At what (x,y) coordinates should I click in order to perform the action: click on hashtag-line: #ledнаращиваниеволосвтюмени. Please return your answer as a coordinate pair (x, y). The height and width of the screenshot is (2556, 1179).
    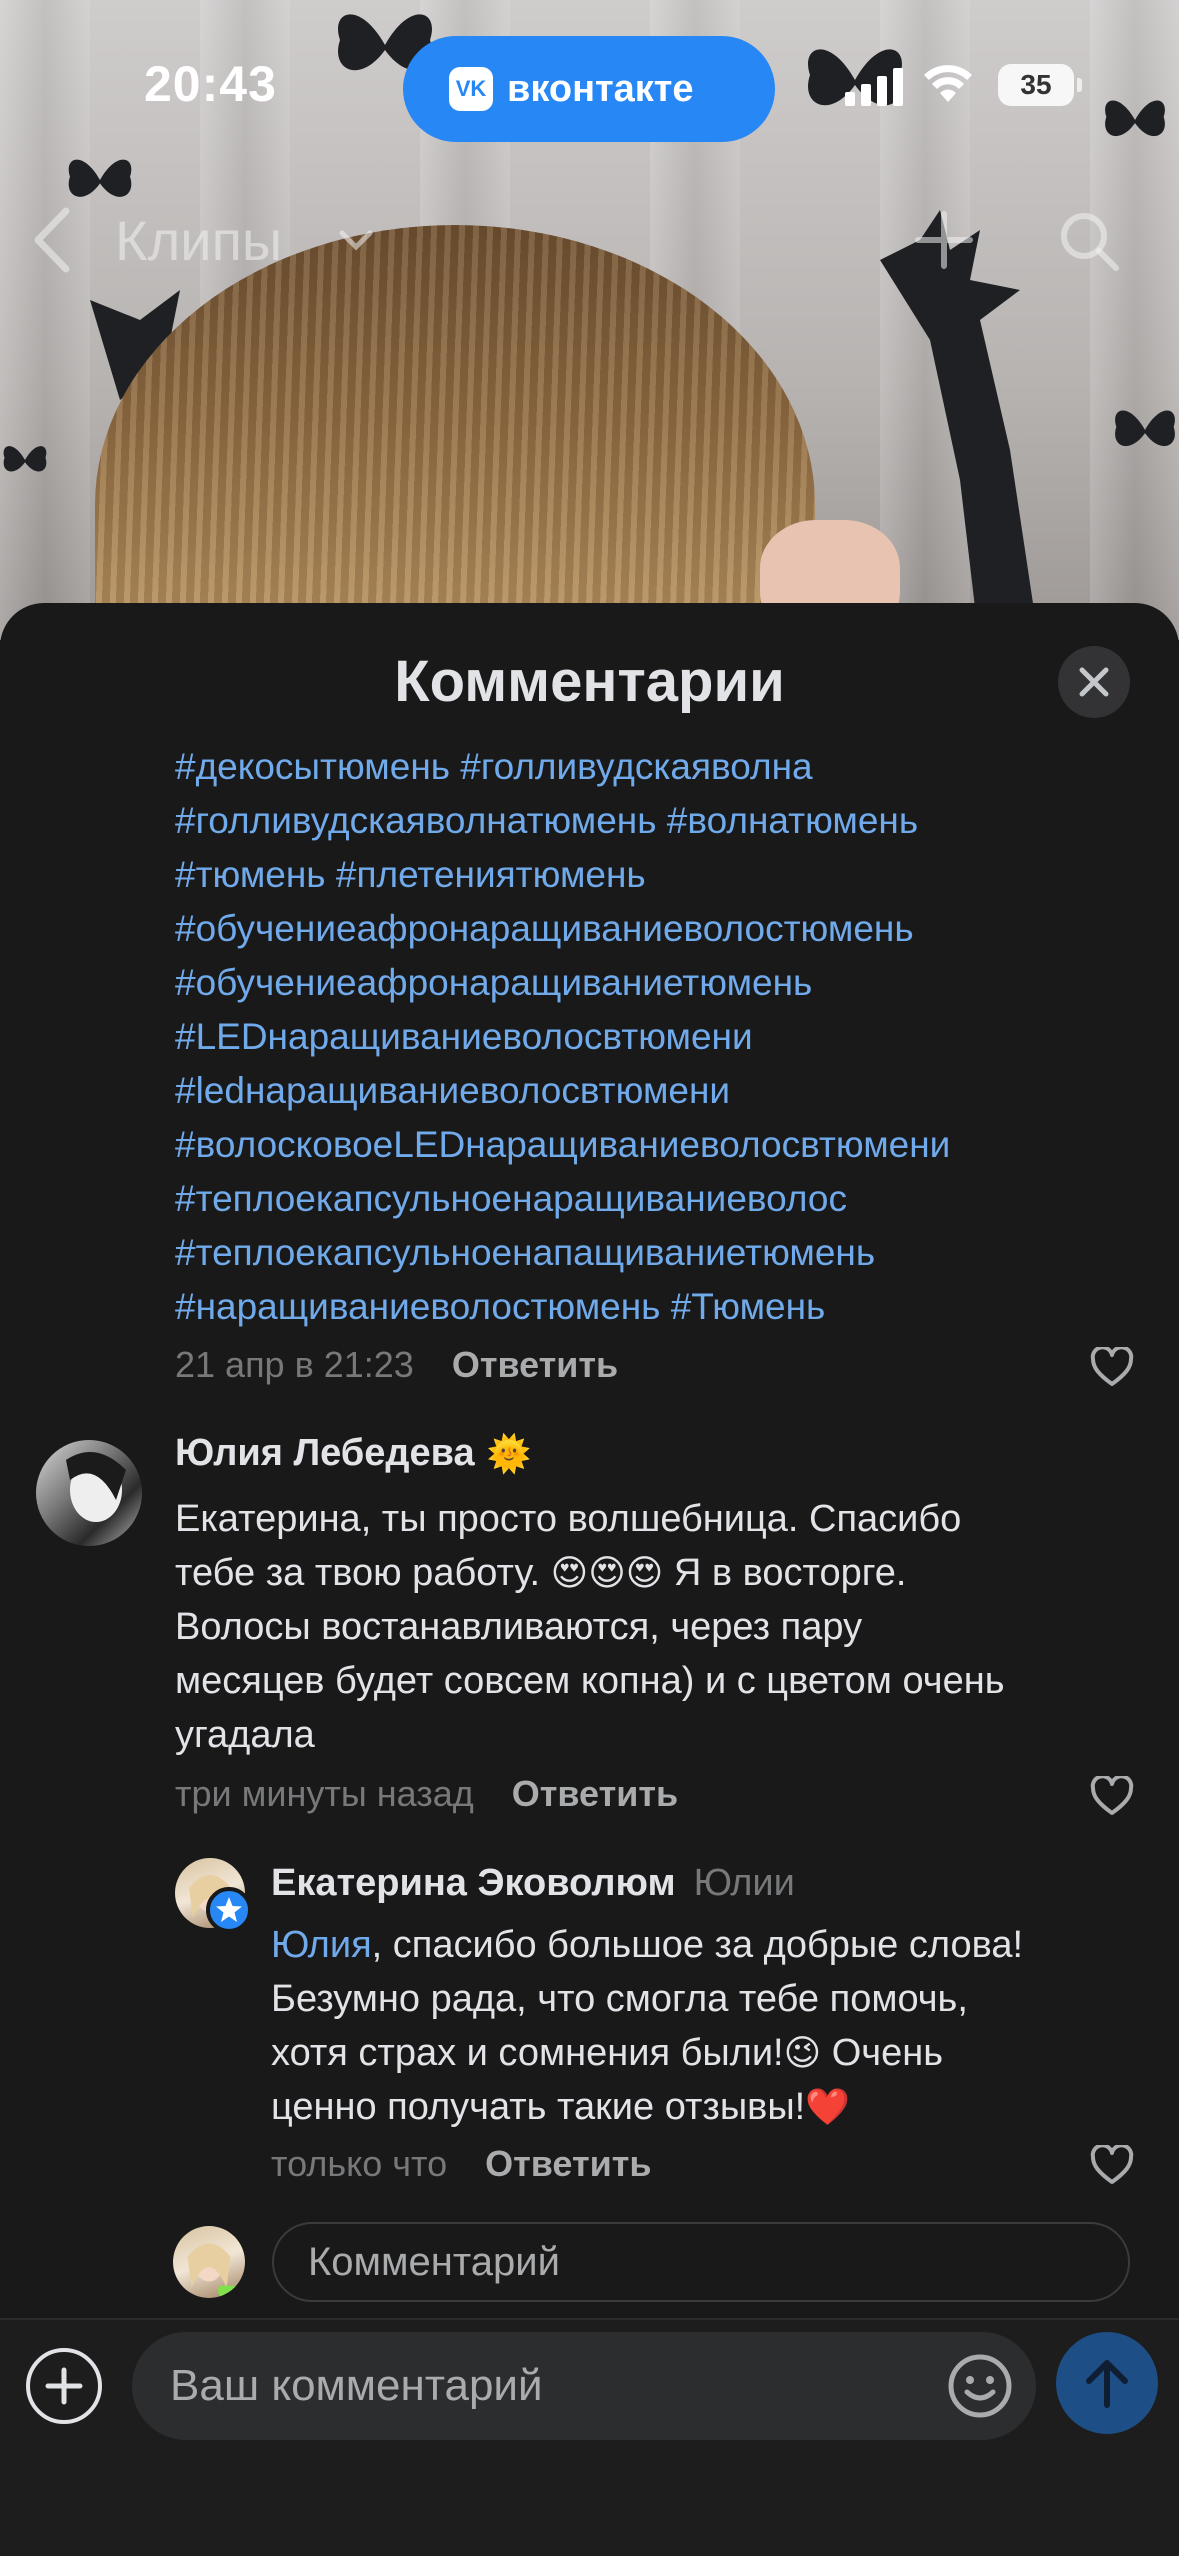
    Looking at the image, I should click on (665, 1091).